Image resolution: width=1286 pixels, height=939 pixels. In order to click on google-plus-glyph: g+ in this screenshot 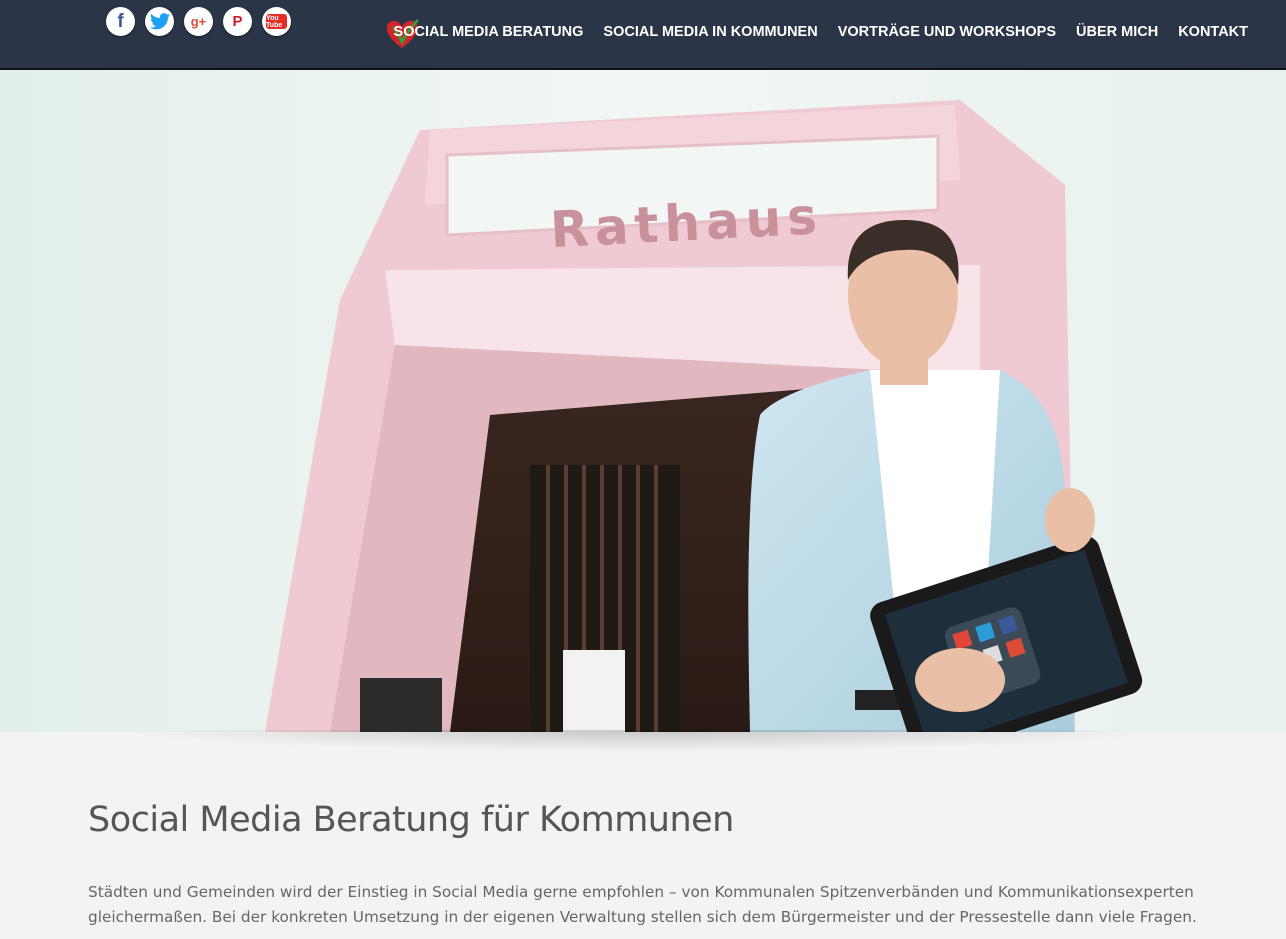, I will do `click(198, 21)`.